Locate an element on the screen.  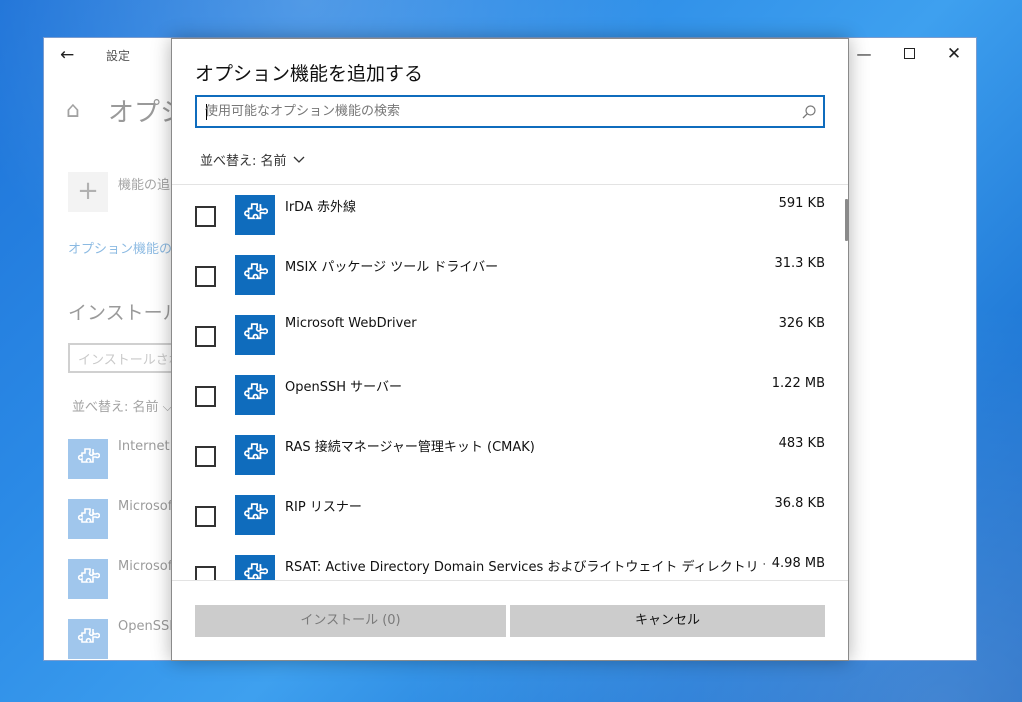
feature-size: 591 KB is located at coordinates (801, 203).